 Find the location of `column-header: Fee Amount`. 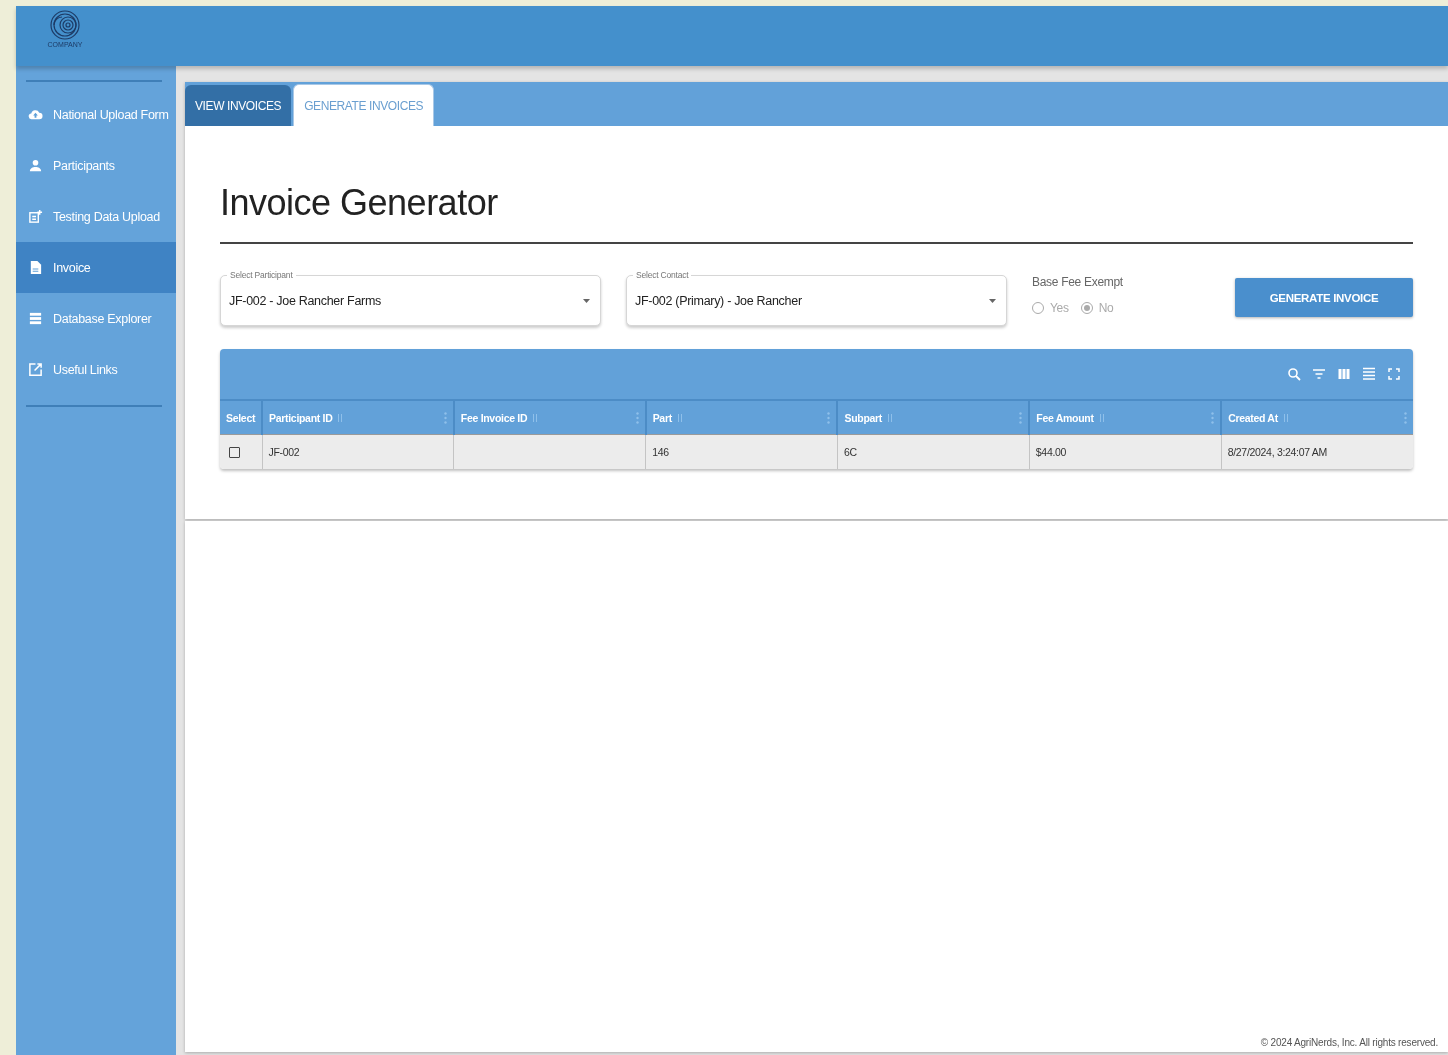

column-header: Fee Amount is located at coordinates (1065, 417).